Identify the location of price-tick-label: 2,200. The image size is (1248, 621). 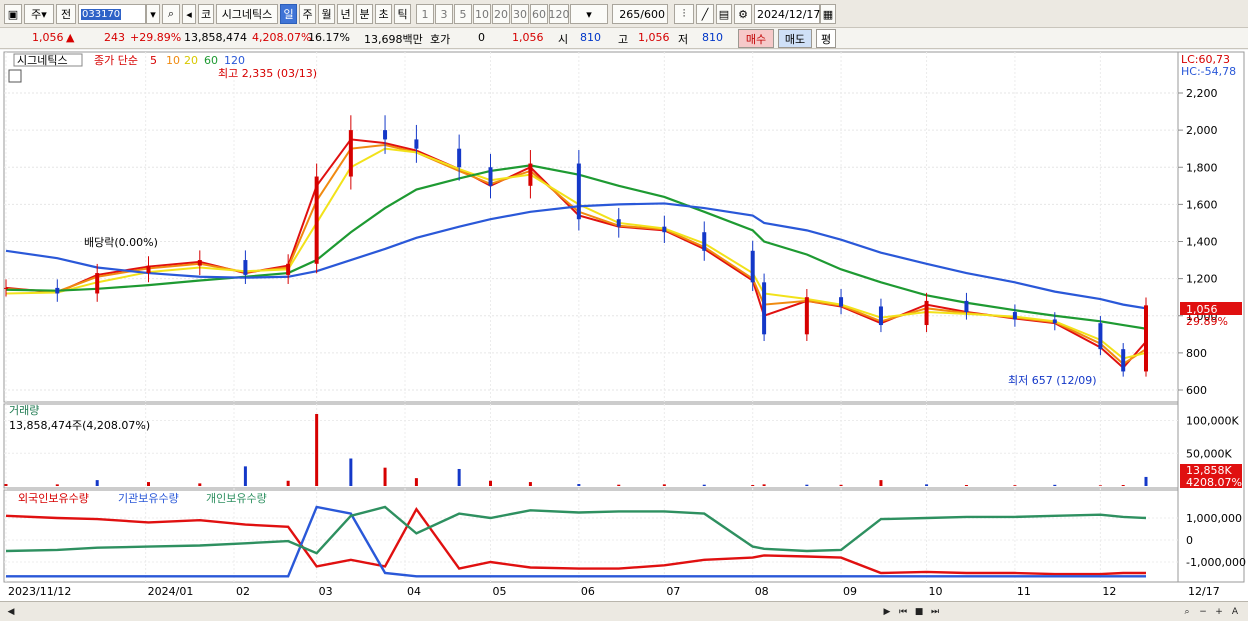
(1202, 93).